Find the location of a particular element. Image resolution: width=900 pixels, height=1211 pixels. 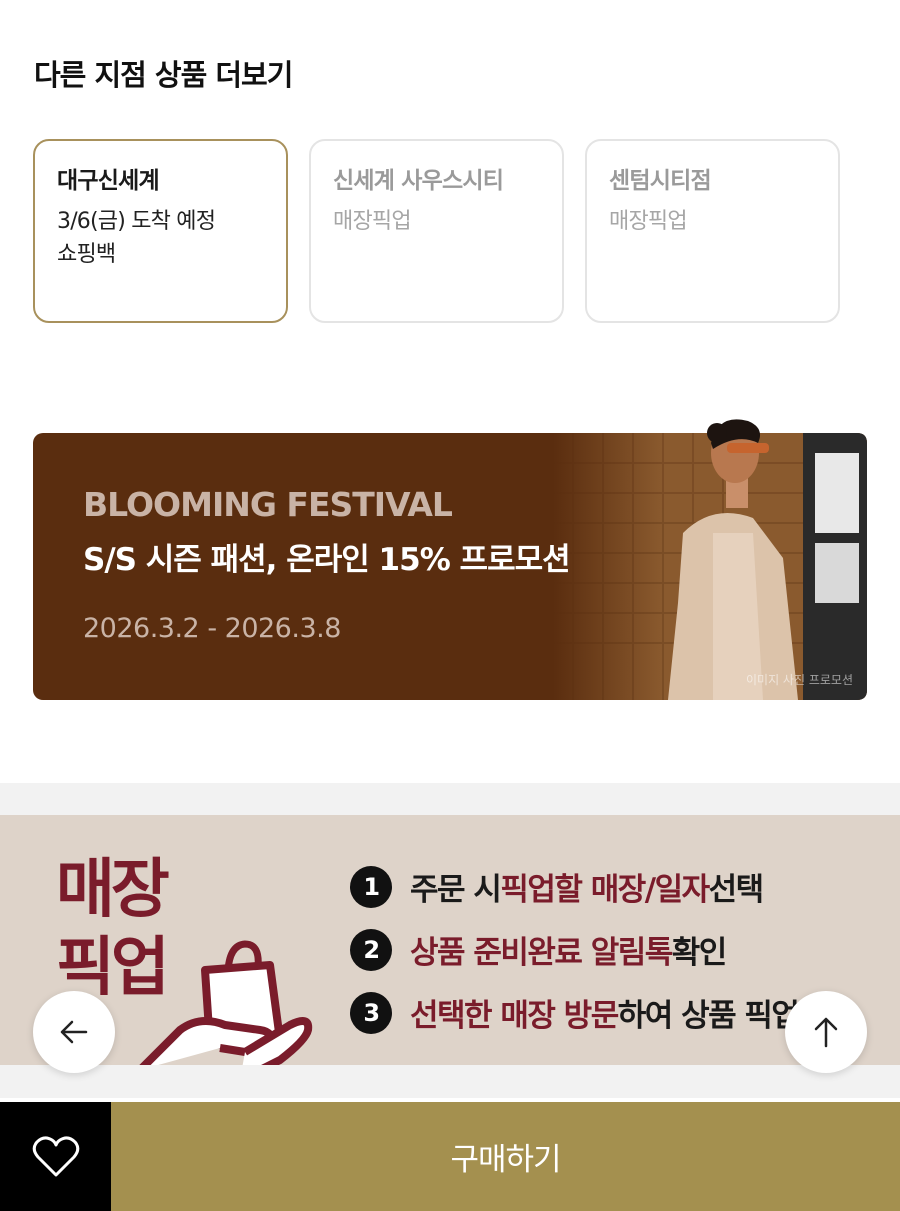

arrow-left-icon is located at coordinates (74, 1032).